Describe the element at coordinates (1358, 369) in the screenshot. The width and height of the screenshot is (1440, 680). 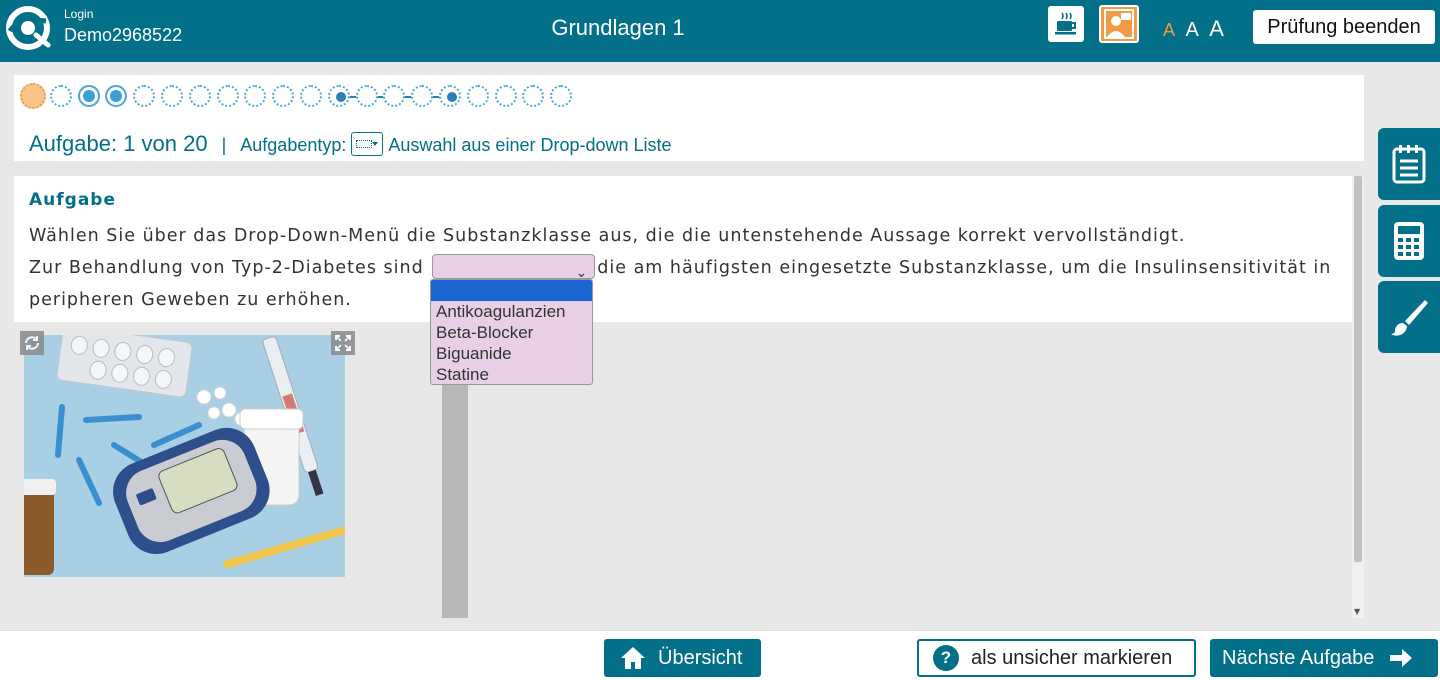
I see `scroll-thumb` at that location.